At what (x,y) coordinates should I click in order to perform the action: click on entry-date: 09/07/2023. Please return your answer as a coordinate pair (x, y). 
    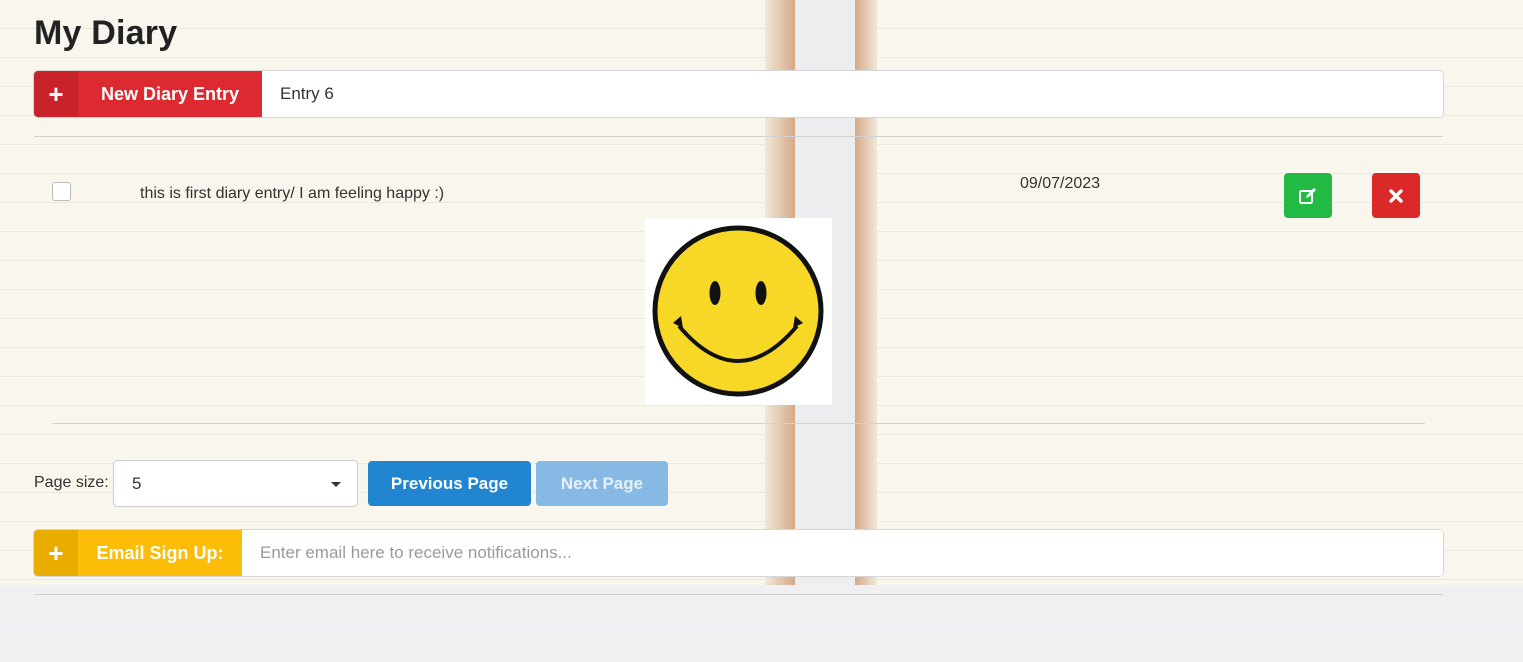
    Looking at the image, I should click on (1060, 183).